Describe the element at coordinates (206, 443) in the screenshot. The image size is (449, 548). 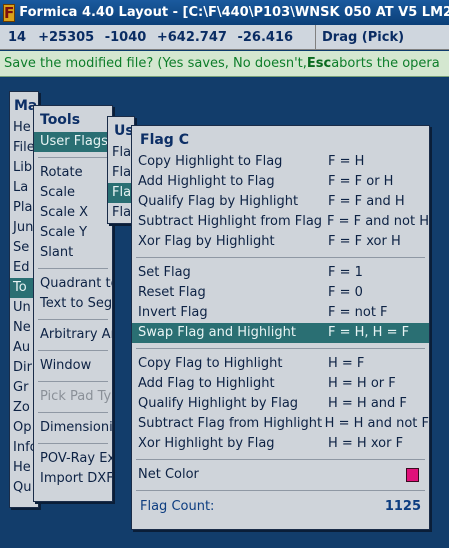
I see `flag-item-label: Xor Highlight by Flag` at that location.